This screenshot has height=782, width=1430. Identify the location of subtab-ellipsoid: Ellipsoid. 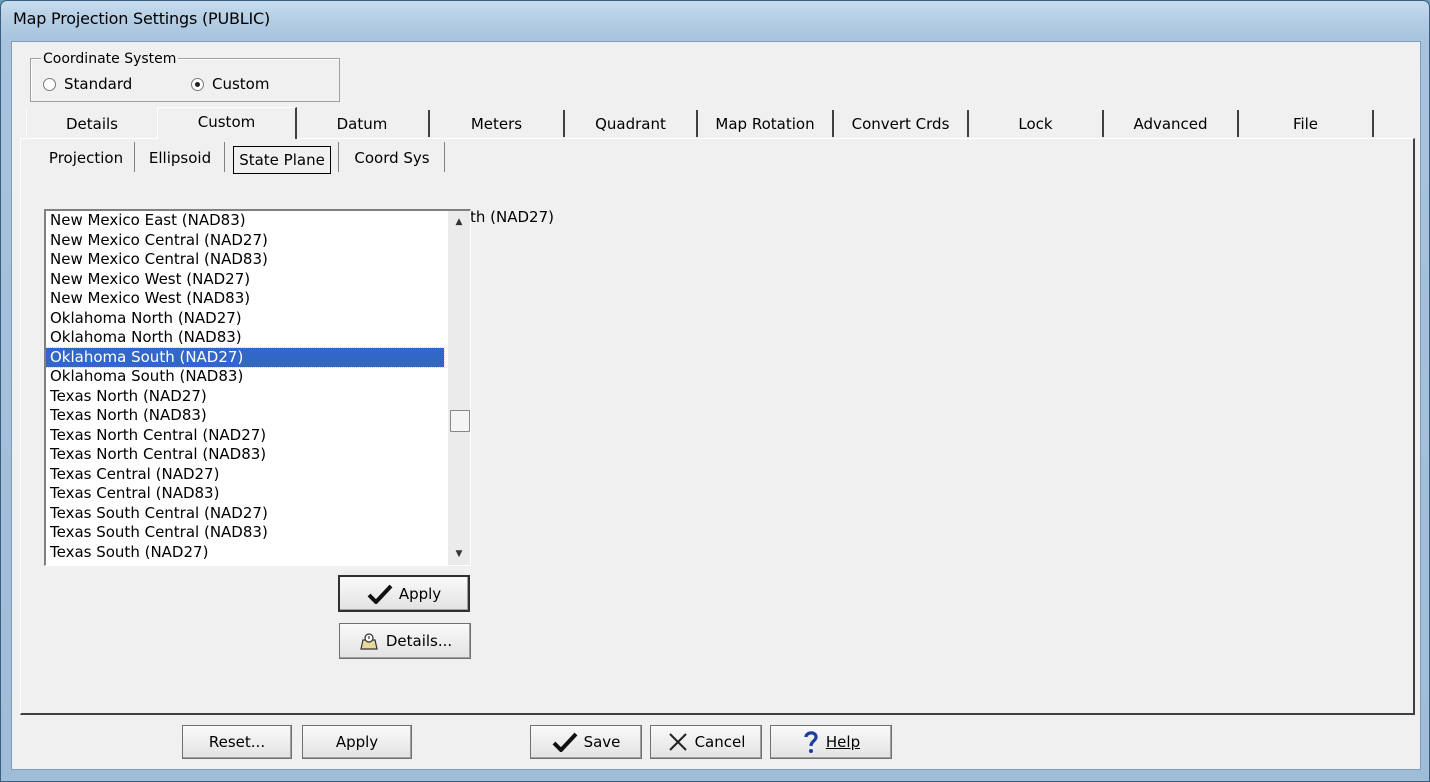
(180, 157).